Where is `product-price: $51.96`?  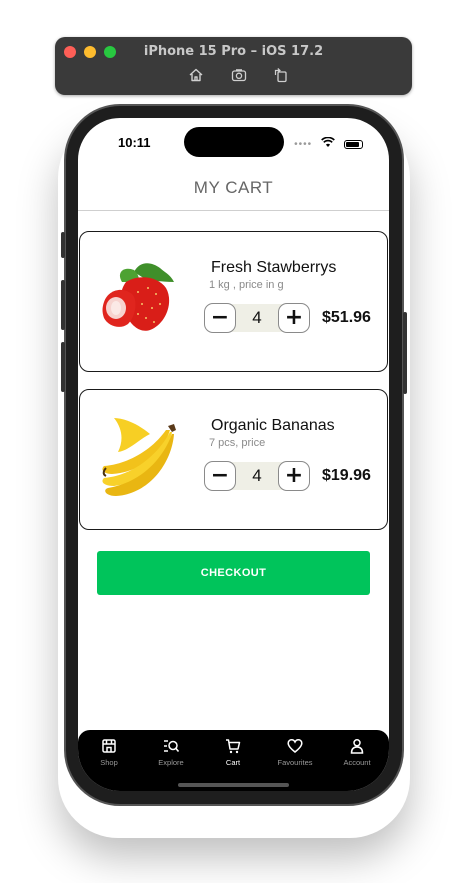 product-price: $51.96 is located at coordinates (346, 317).